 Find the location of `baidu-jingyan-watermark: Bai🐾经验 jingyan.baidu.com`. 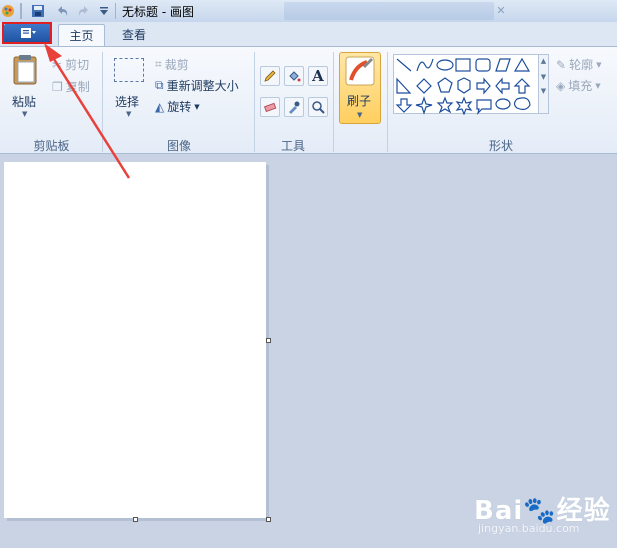

baidu-jingyan-watermark: Bai🐾经验 jingyan.baidu.com is located at coordinates (542, 512).